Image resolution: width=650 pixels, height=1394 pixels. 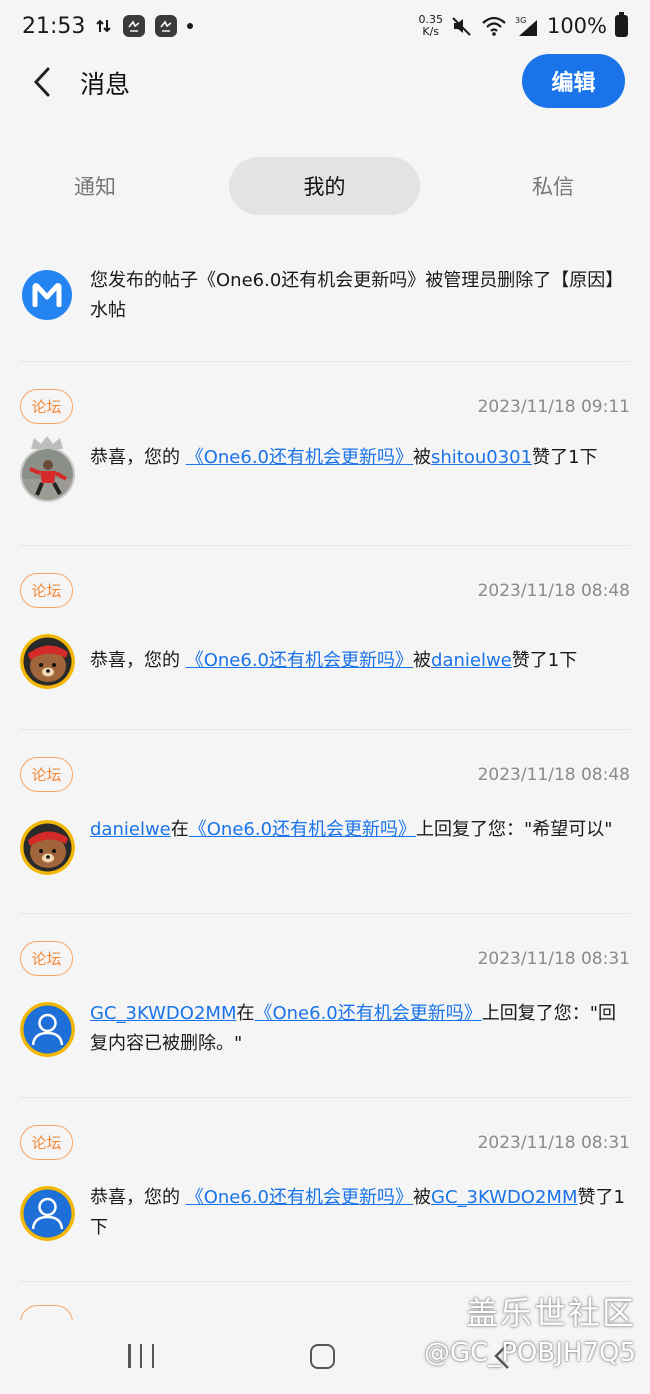 What do you see at coordinates (104, 26) in the screenshot?
I see `data-transfer-icon` at bounding box center [104, 26].